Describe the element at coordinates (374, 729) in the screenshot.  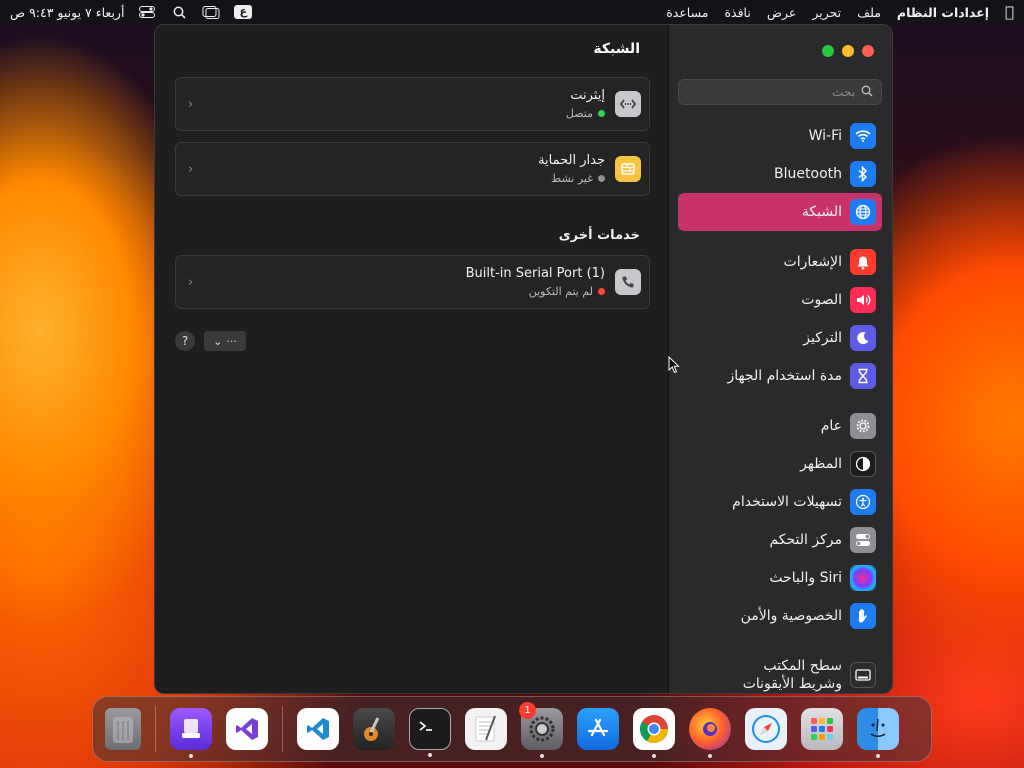
I see `garageband-icon` at that location.